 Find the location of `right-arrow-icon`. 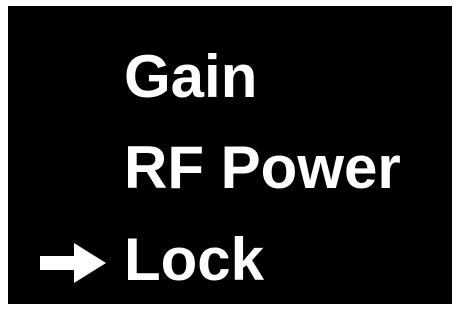

right-arrow-icon is located at coordinates (73, 263).